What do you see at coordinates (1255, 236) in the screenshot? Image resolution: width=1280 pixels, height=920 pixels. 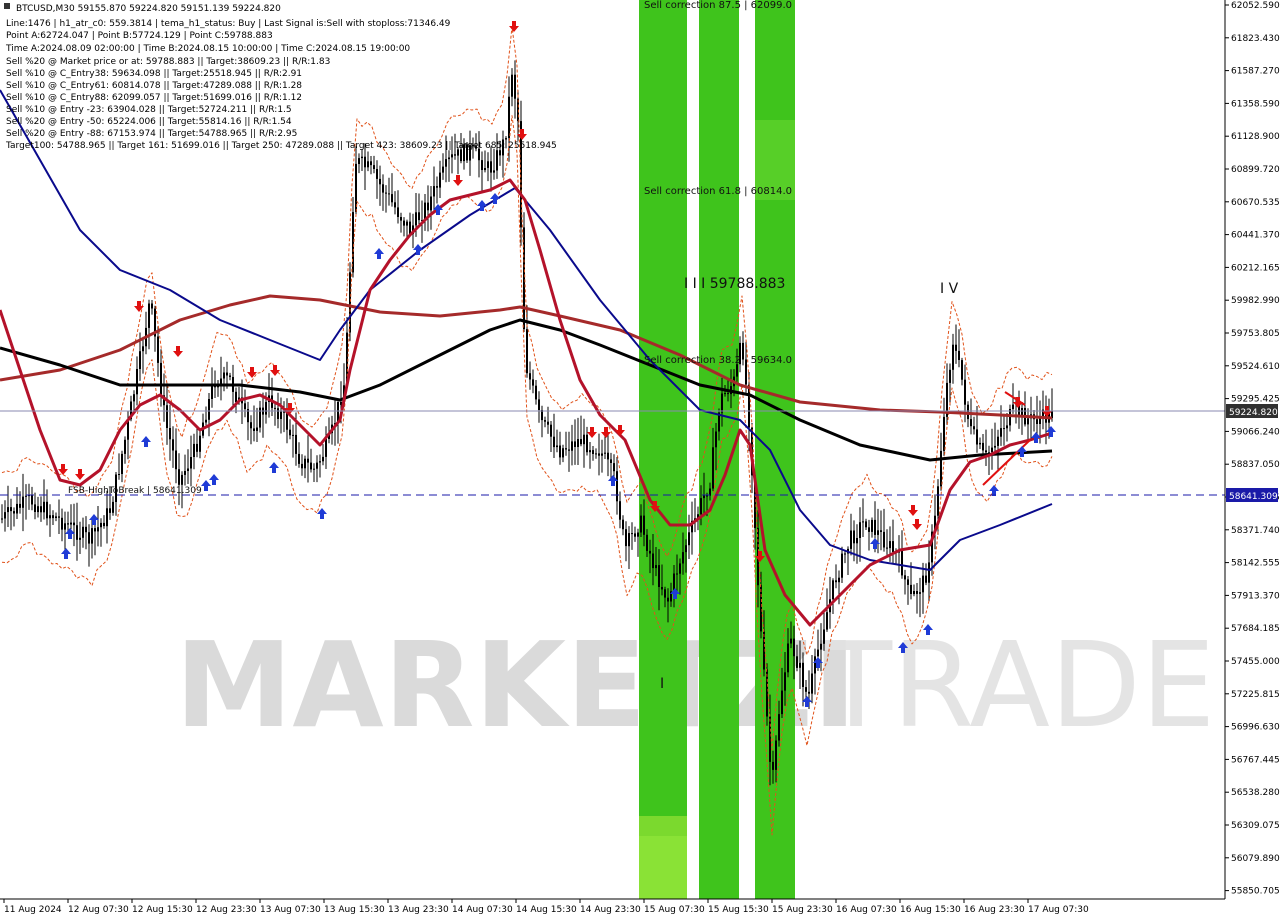 I see `price-tick-label: 60441.370` at bounding box center [1255, 236].